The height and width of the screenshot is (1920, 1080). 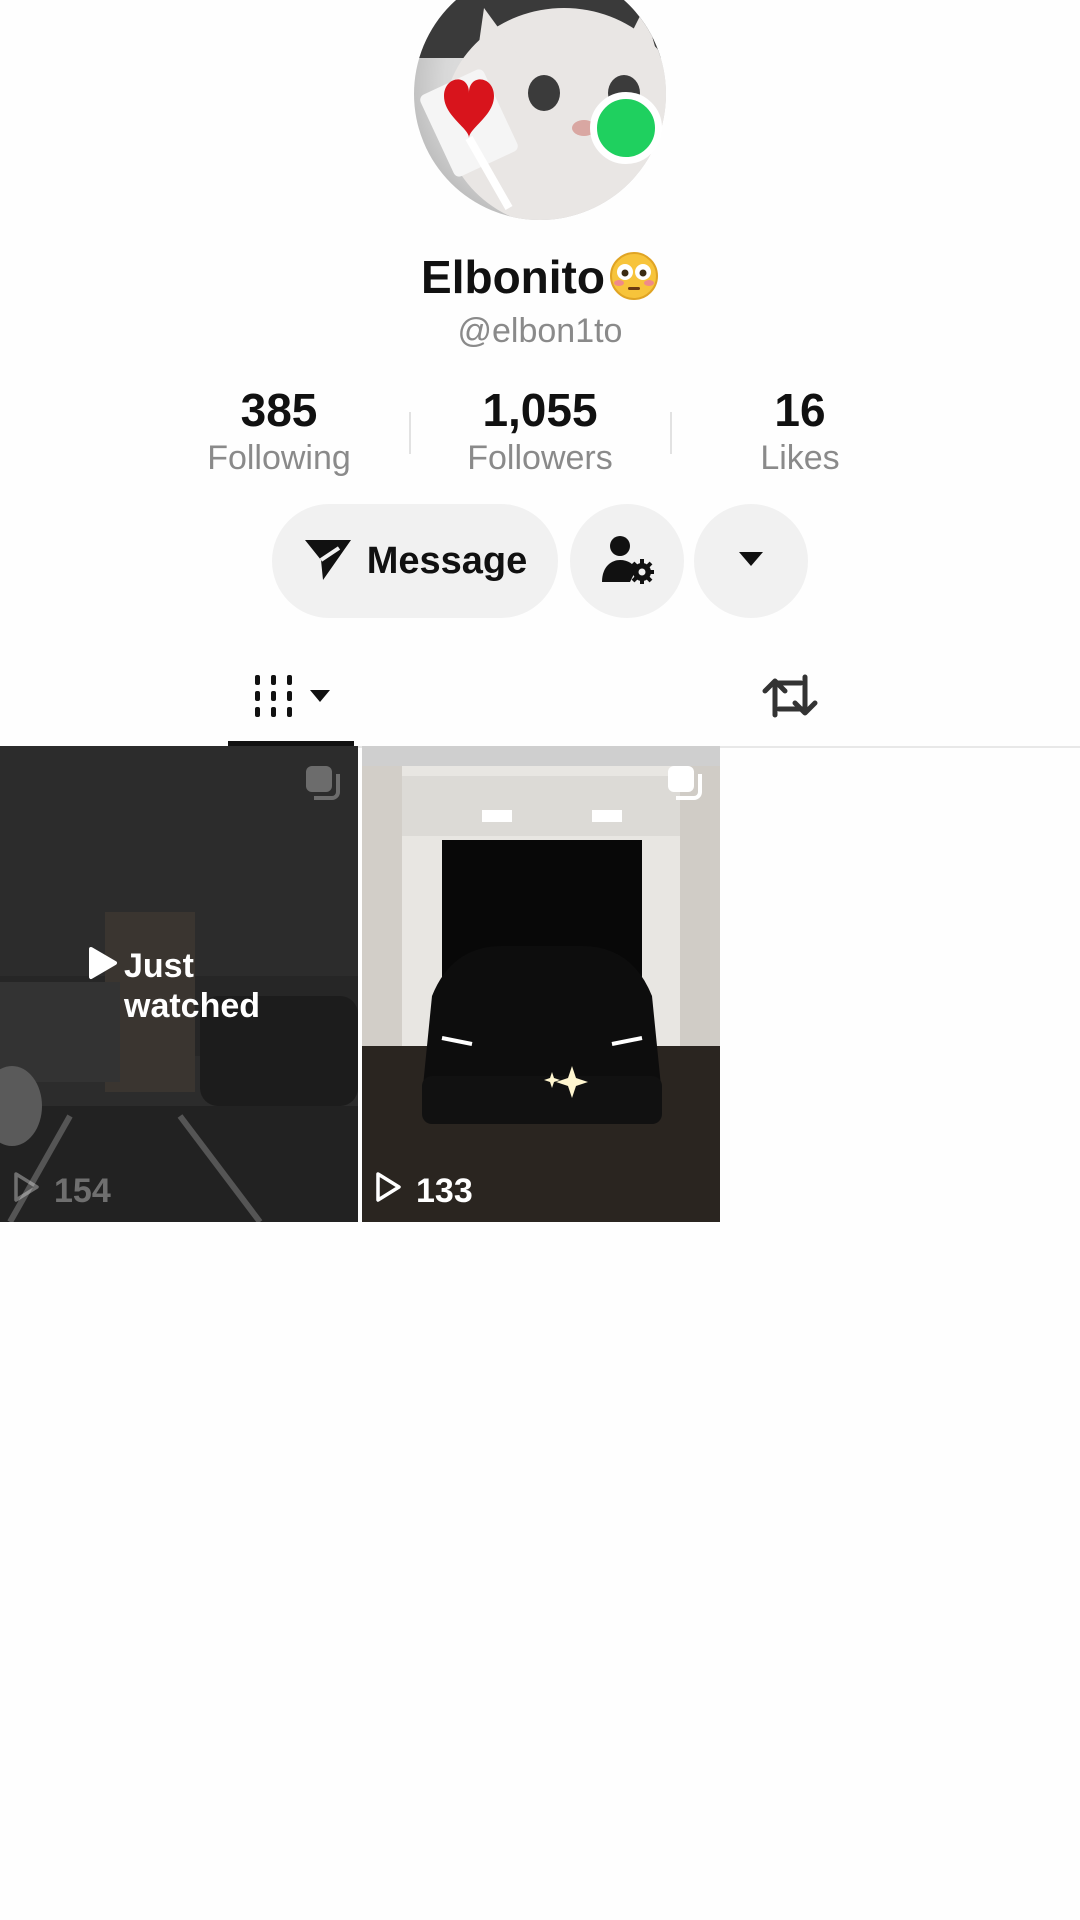 What do you see at coordinates (626, 128) in the screenshot?
I see `online-status-dot` at bounding box center [626, 128].